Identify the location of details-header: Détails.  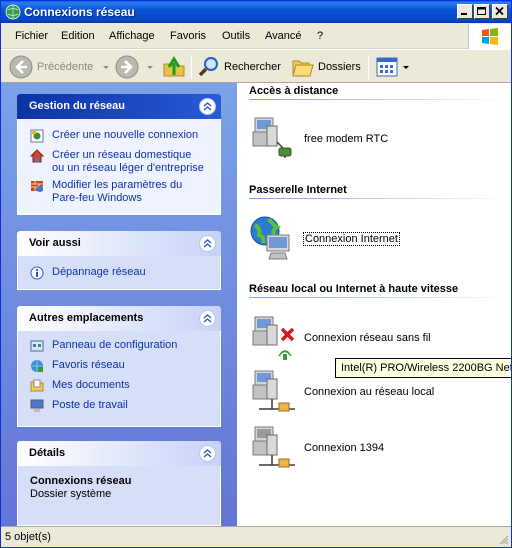
(119, 453).